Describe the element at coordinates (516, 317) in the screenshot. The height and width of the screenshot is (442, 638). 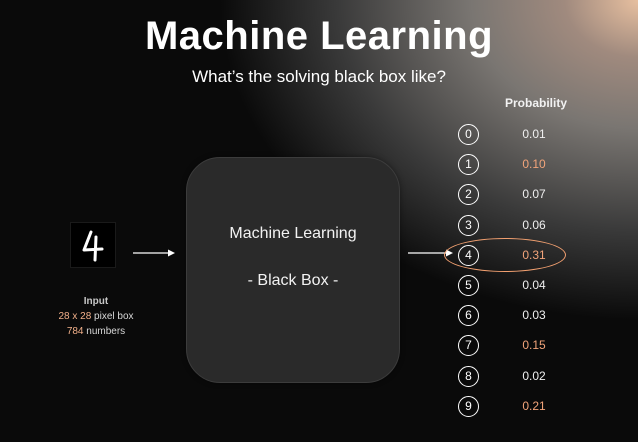
I see `probability-row: 6 0.03` at that location.